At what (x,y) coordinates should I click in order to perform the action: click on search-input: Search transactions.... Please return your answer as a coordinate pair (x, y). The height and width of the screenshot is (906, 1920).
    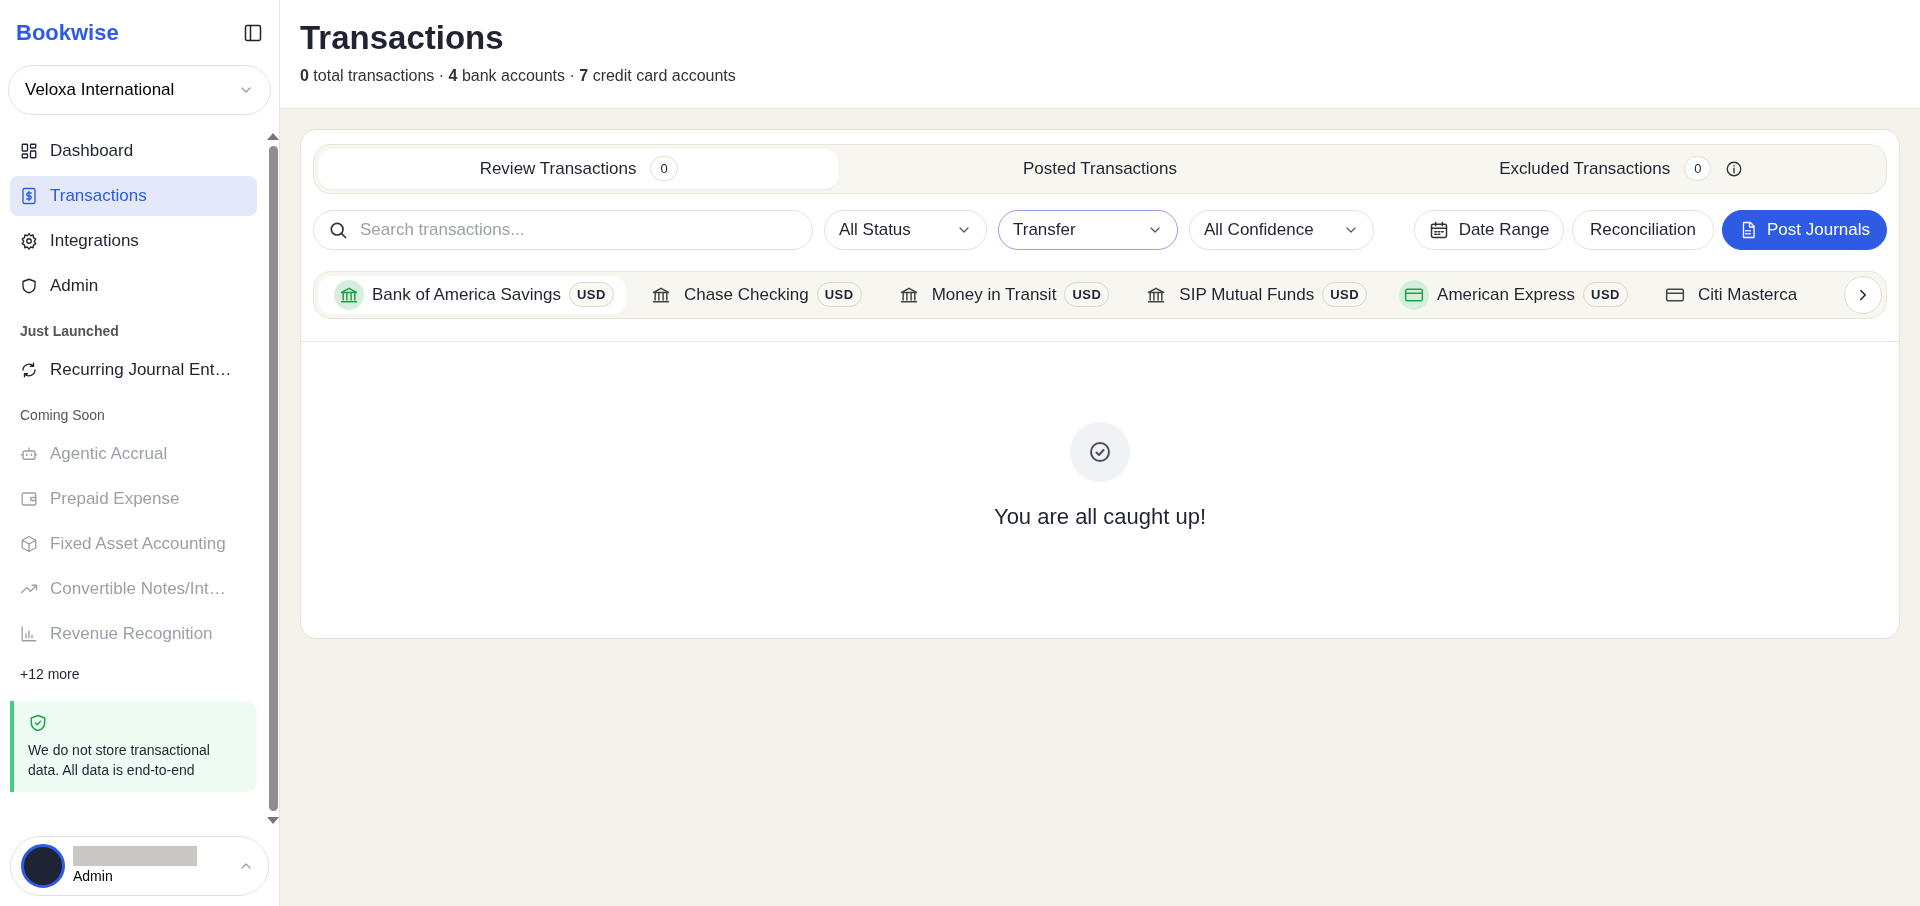
    Looking at the image, I should click on (578, 229).